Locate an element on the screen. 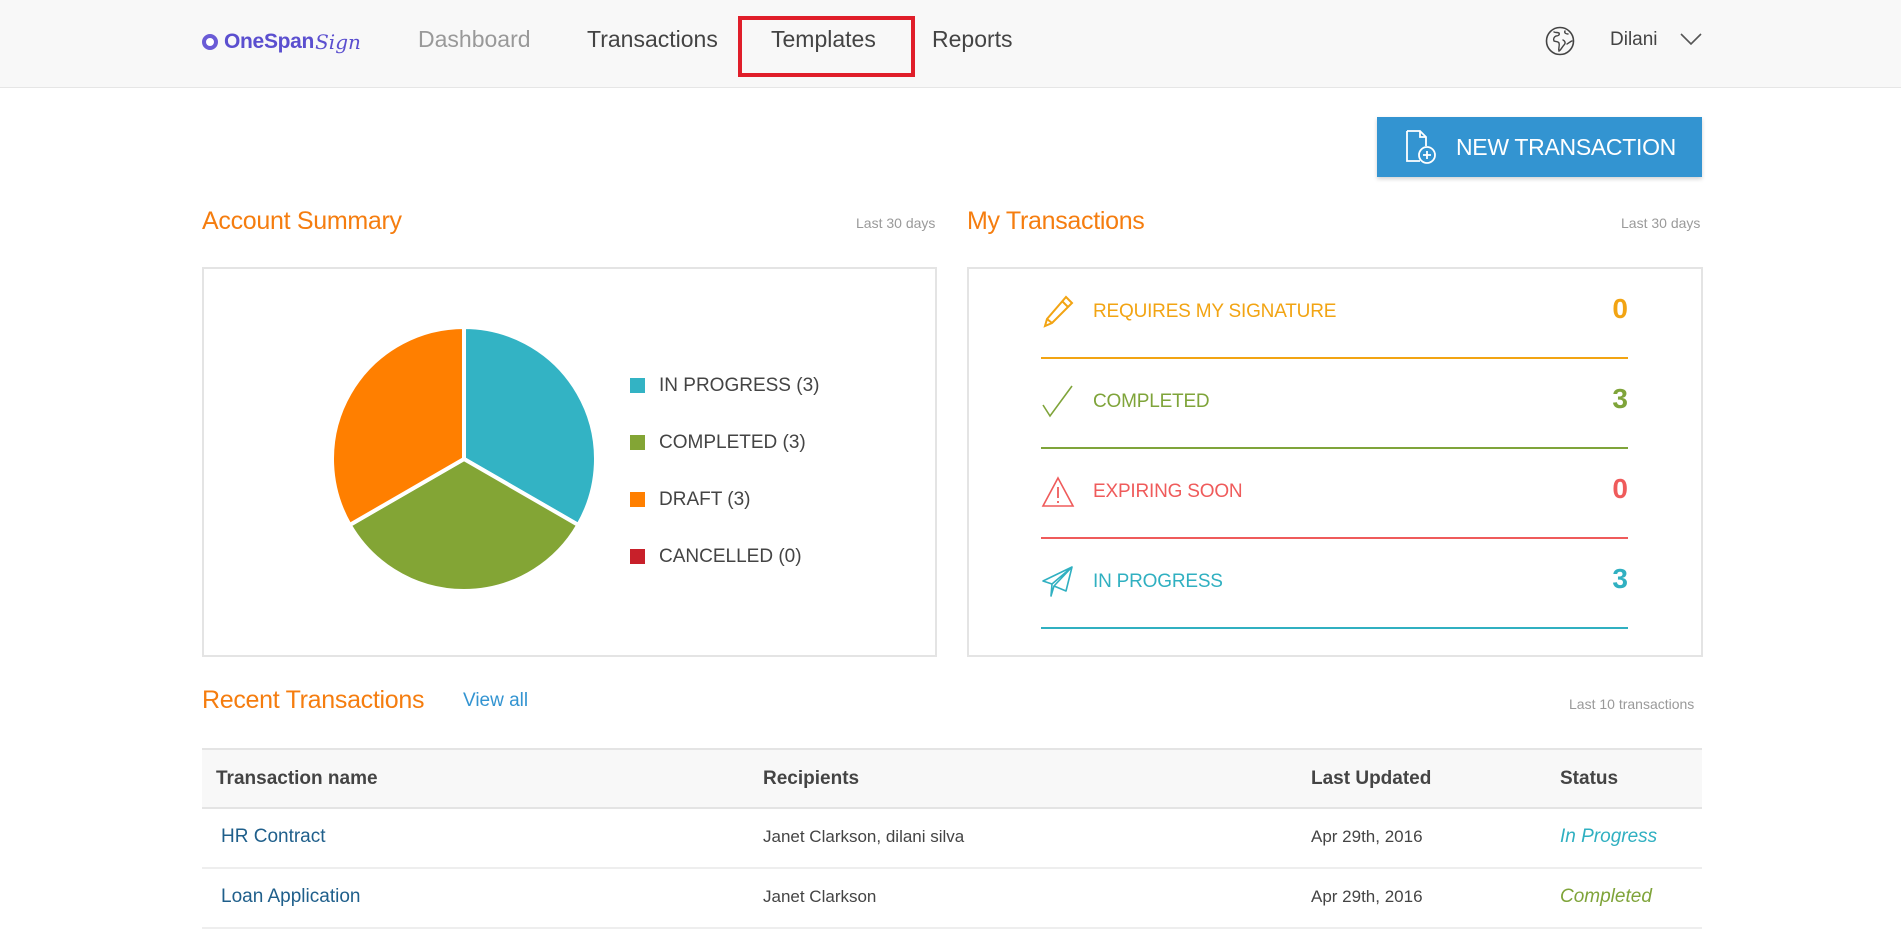 The width and height of the screenshot is (1901, 943). transaction-name-link: HR Contract is located at coordinates (273, 837).